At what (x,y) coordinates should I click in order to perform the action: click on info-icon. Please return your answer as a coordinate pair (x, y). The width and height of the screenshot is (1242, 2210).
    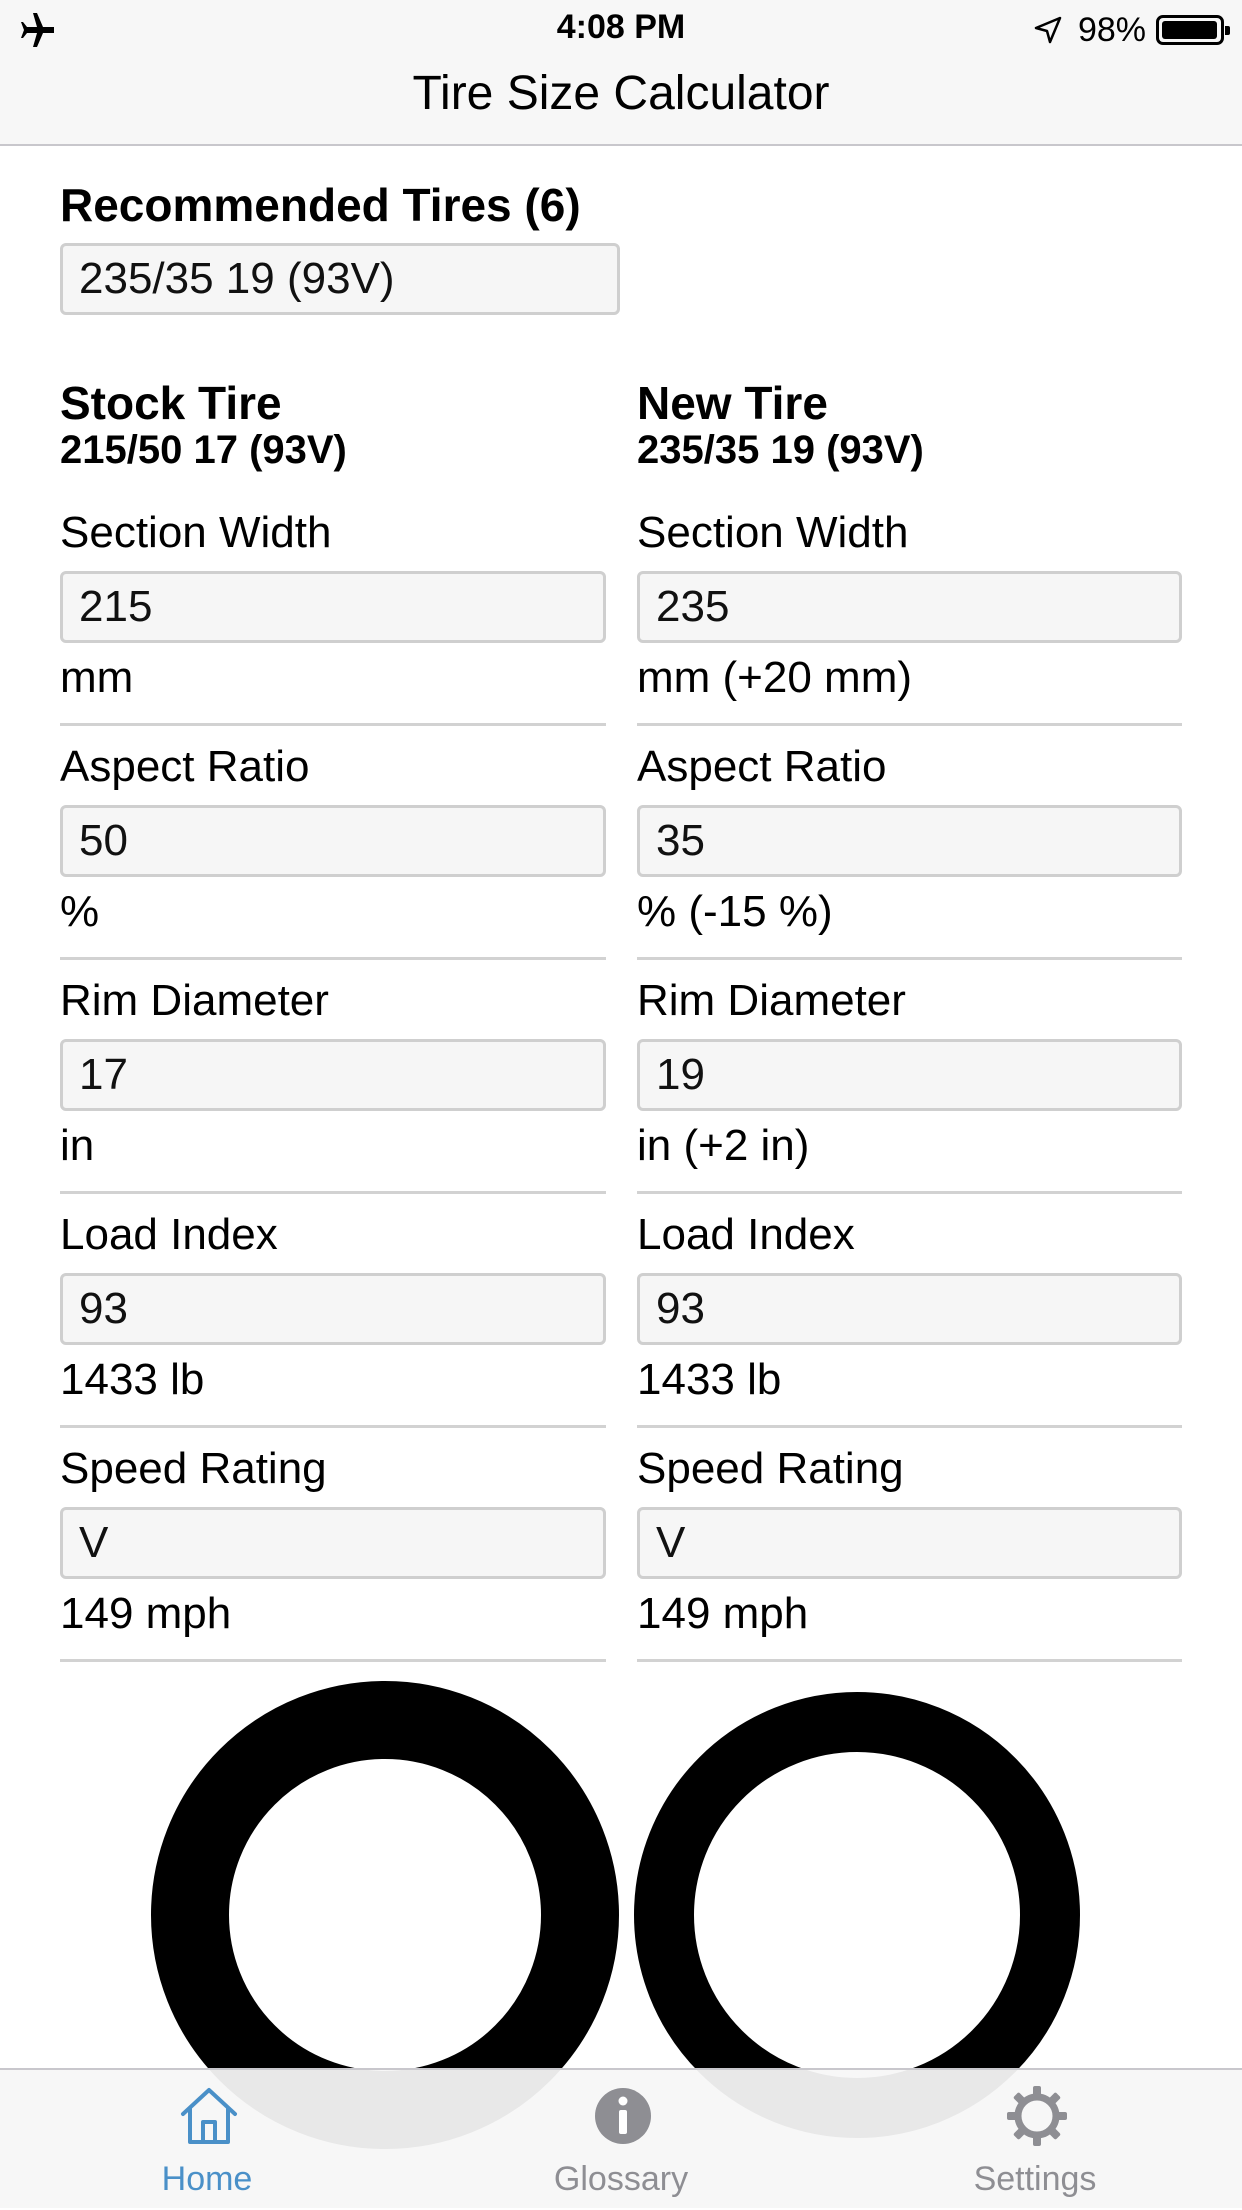
    Looking at the image, I should click on (623, 2116).